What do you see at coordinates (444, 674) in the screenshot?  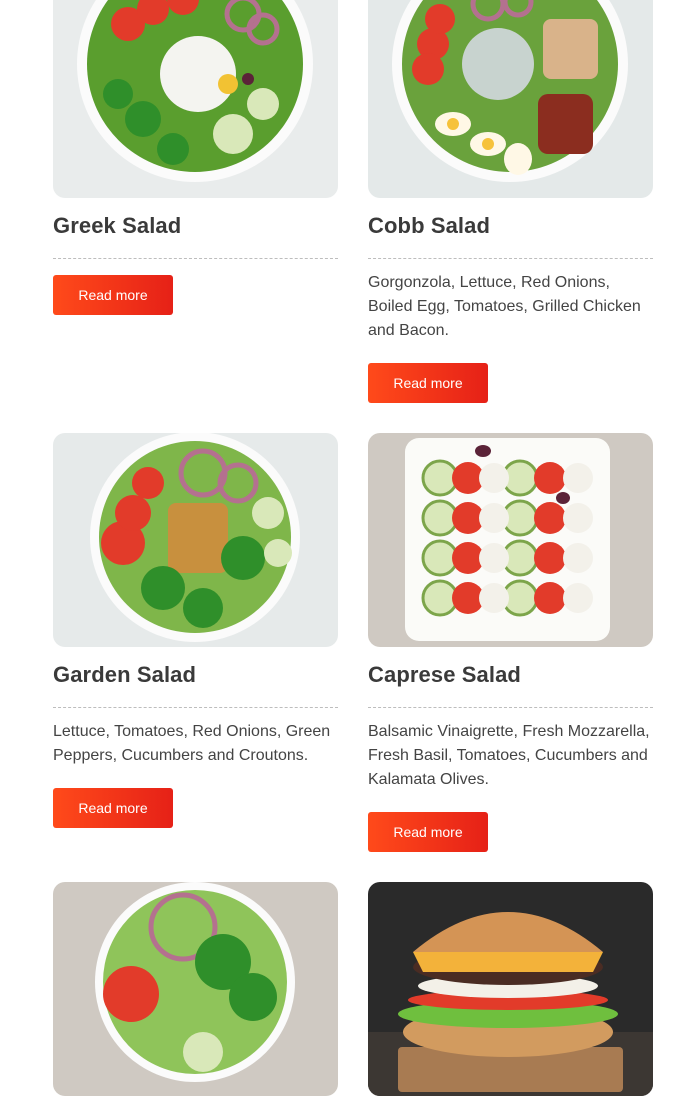 I see `card-title: Caprese Salad` at bounding box center [444, 674].